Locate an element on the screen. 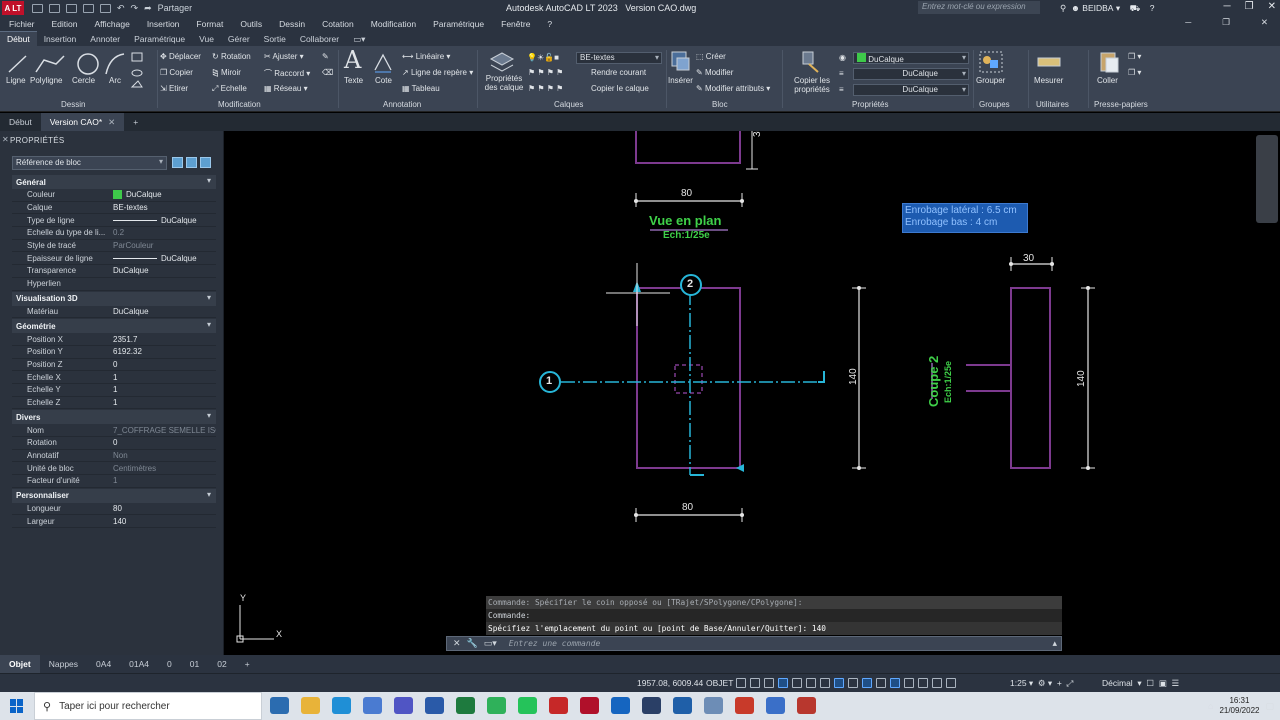 The width and height of the screenshot is (1280, 720). stretch-button: ⇲ Etirer is located at coordinates (174, 88).